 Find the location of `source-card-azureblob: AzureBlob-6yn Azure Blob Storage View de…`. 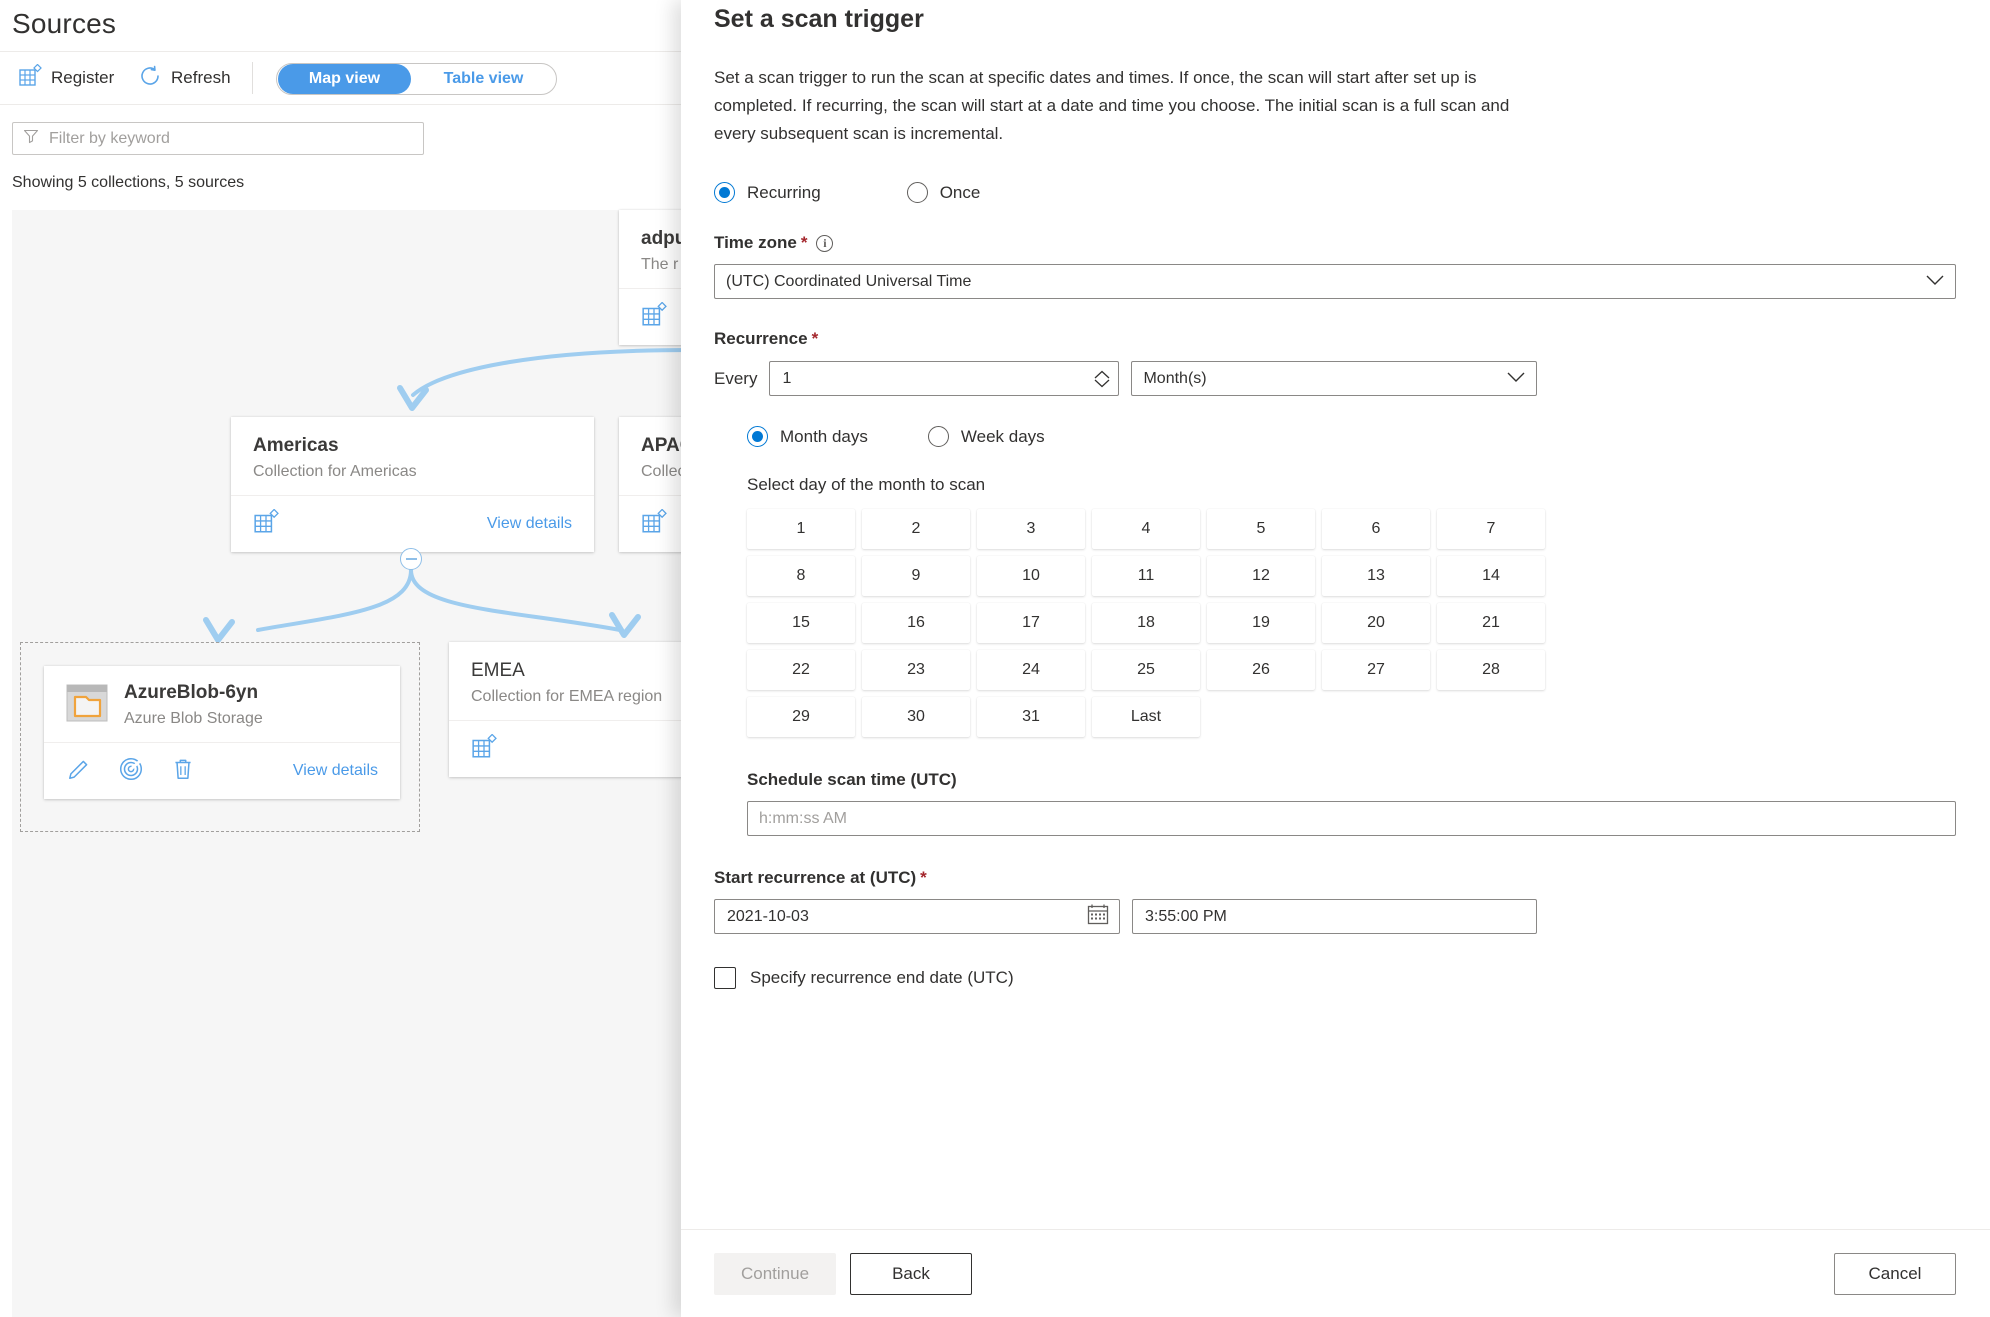

source-card-azureblob: AzureBlob-6yn Azure Blob Storage View de… is located at coordinates (222, 732).